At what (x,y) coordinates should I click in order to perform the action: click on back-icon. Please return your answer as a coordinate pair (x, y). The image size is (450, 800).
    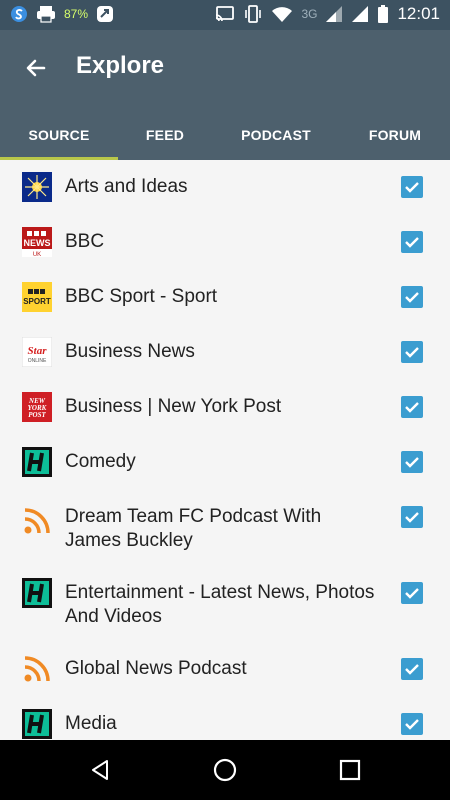
    Looking at the image, I should click on (100, 770).